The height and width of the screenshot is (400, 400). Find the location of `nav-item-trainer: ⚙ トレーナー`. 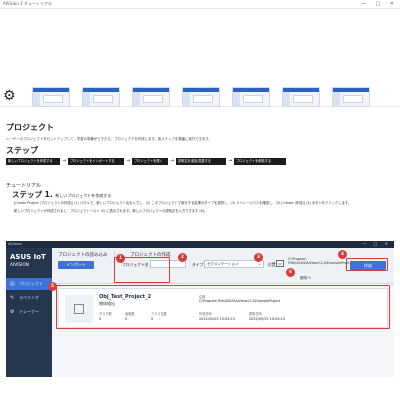

nav-item-trainer: ⚙ トレーナー is located at coordinates (29, 312).